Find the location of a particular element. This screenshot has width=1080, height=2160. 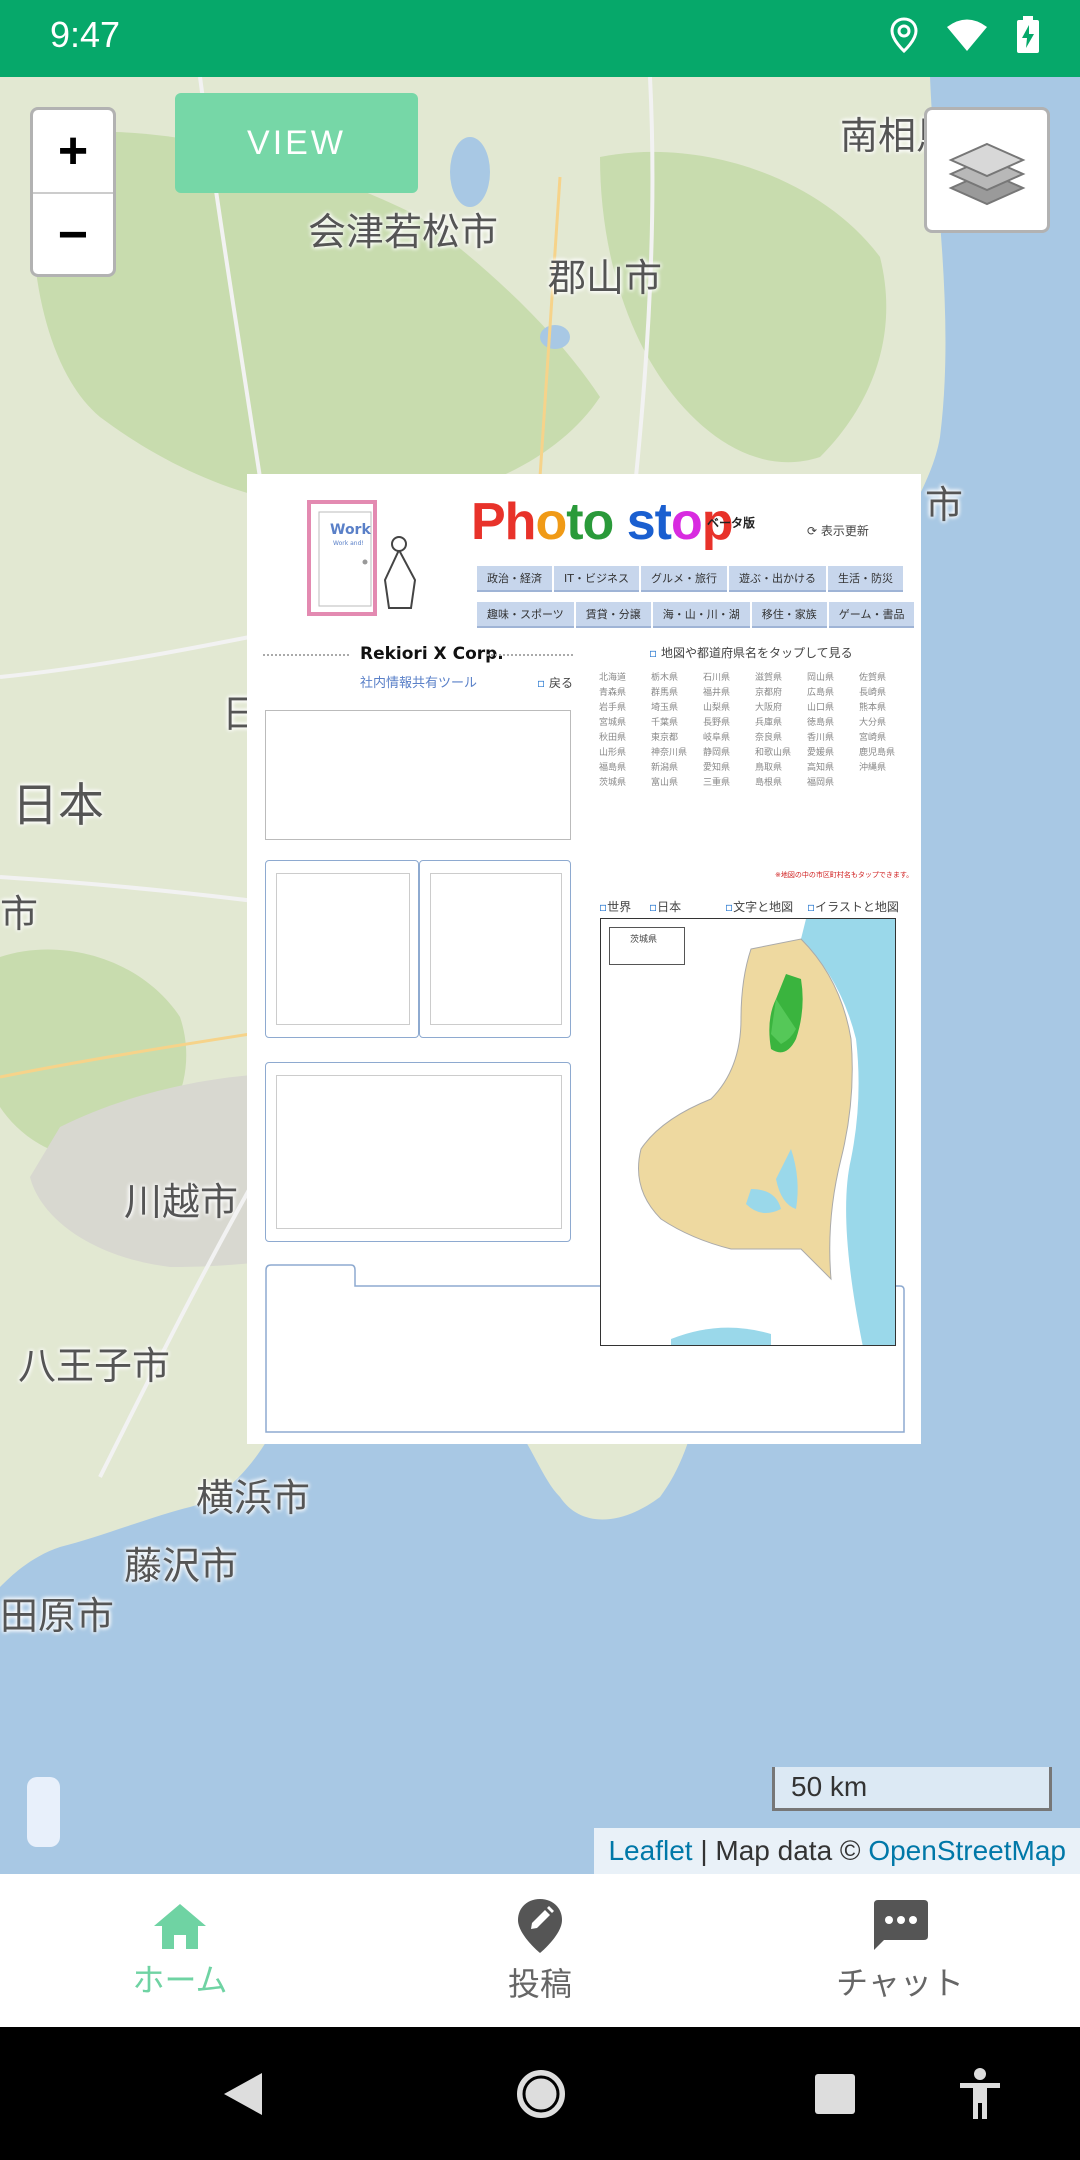

prefecture-link: 滋賀県 is located at coordinates (781, 678).